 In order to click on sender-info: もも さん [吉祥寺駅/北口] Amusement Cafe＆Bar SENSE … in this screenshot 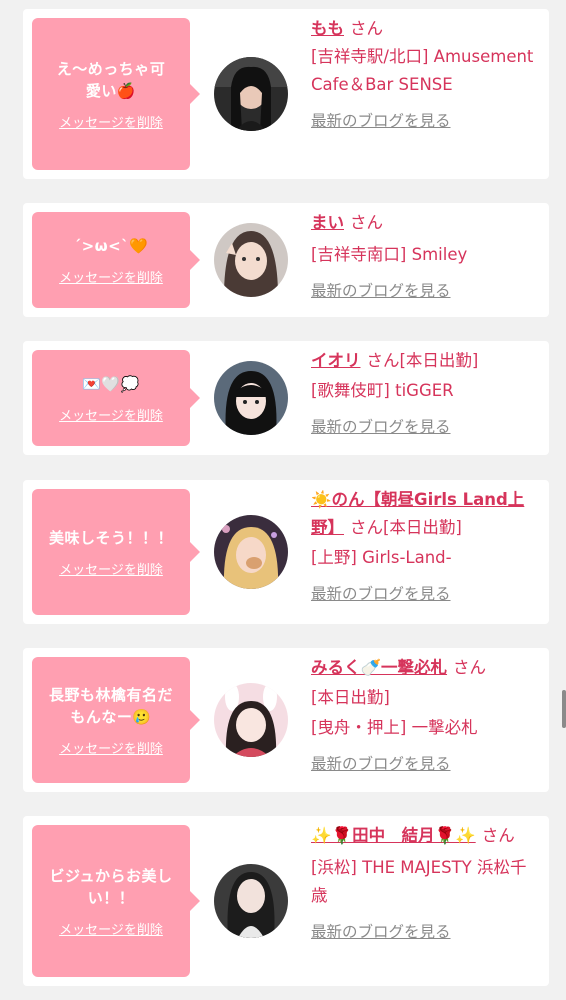, I will do `click(425, 75)`.